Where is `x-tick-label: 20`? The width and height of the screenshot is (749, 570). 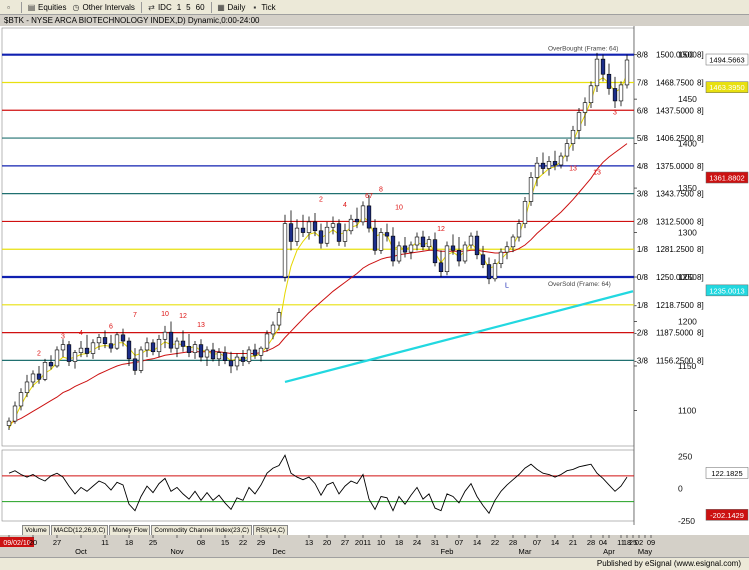 x-tick-label: 20 is located at coordinates (327, 542).